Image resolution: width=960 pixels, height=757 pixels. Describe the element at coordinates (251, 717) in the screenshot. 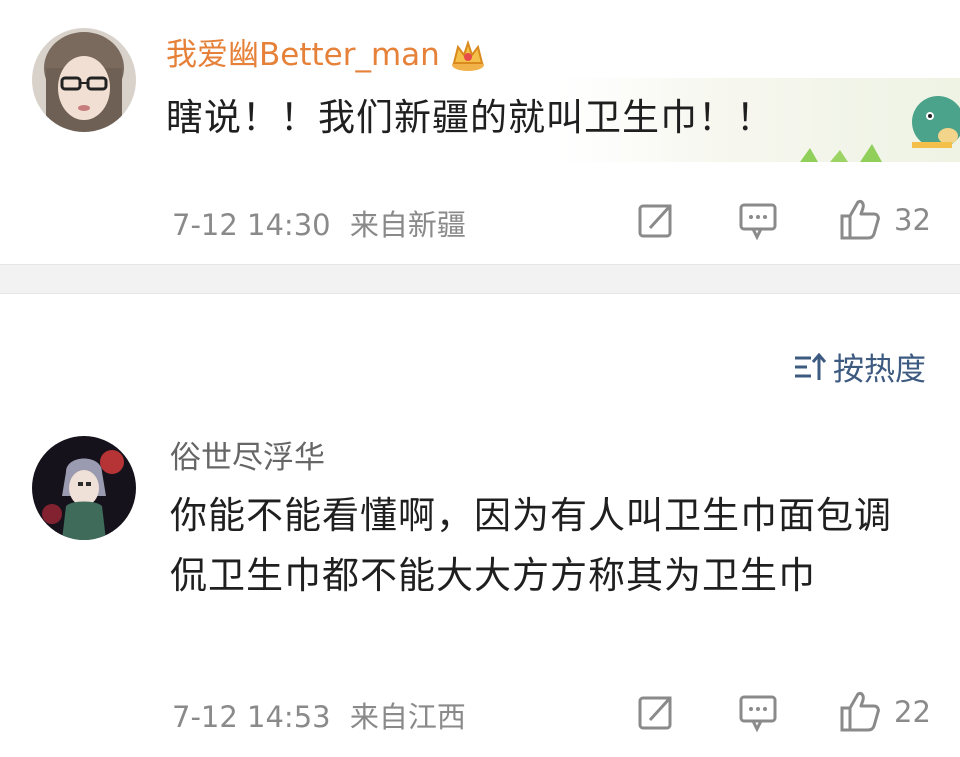

I see `comment-time: 7-12 14:53` at that location.